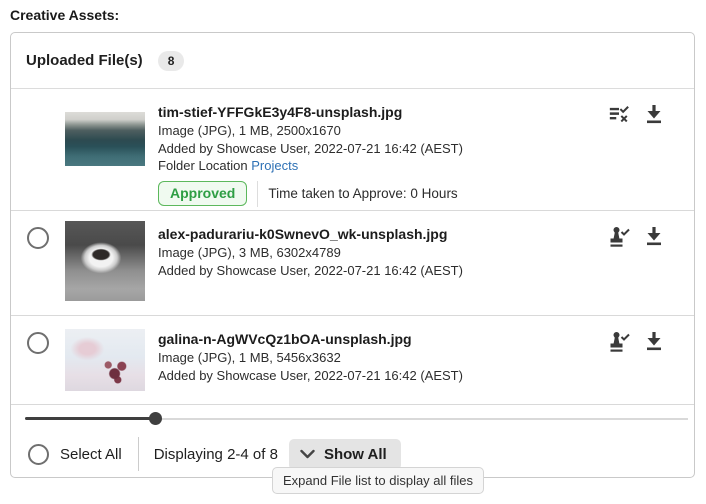 The height and width of the screenshot is (504, 706). I want to click on status-divider, so click(258, 193).